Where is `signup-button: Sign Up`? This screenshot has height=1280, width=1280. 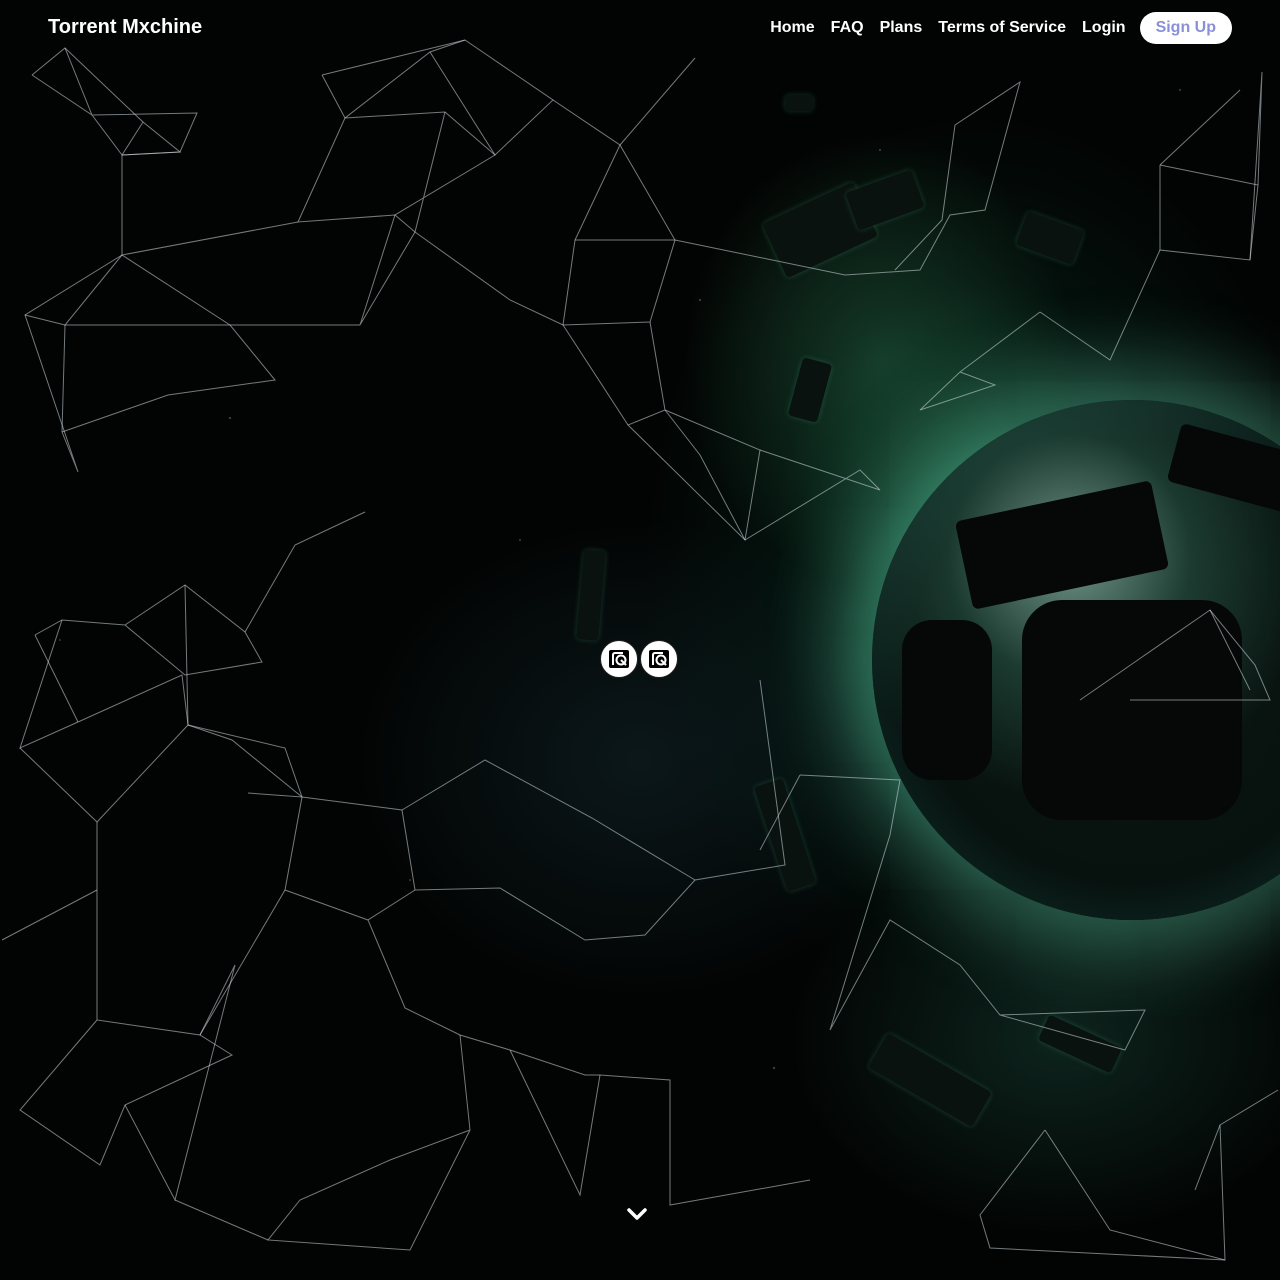 signup-button: Sign Up is located at coordinates (1185, 28).